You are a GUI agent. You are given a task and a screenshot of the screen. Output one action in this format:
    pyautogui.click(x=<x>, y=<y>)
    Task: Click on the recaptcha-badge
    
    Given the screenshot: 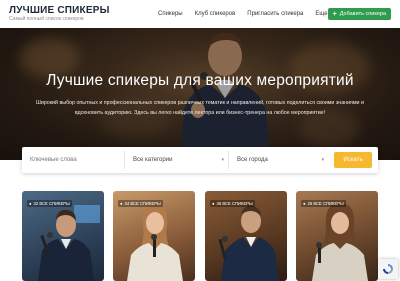 What is the action you would take?
    pyautogui.click(x=388, y=269)
    